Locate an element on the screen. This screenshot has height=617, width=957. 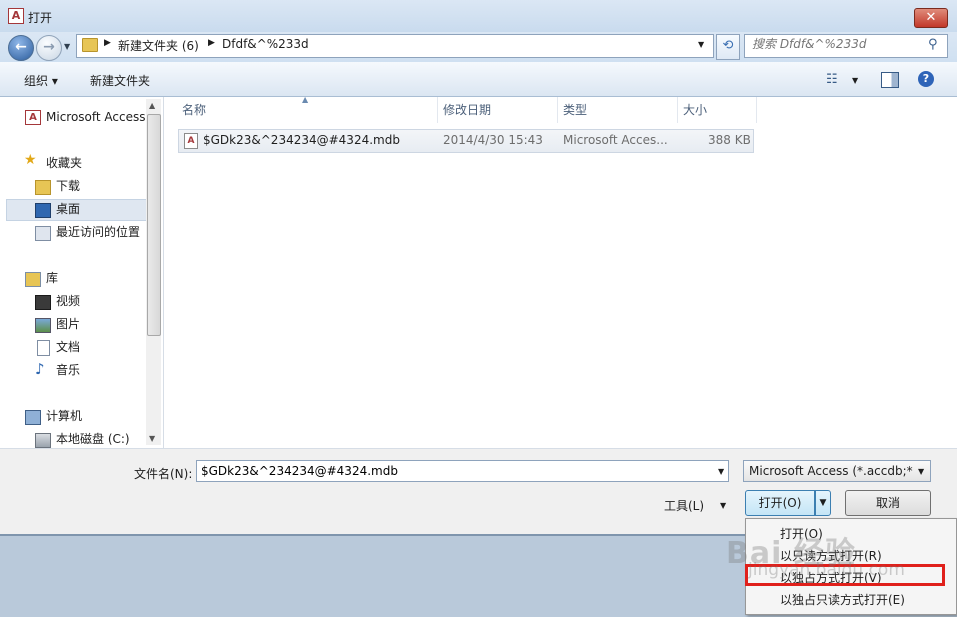
forward-button: → is located at coordinates (49, 48).